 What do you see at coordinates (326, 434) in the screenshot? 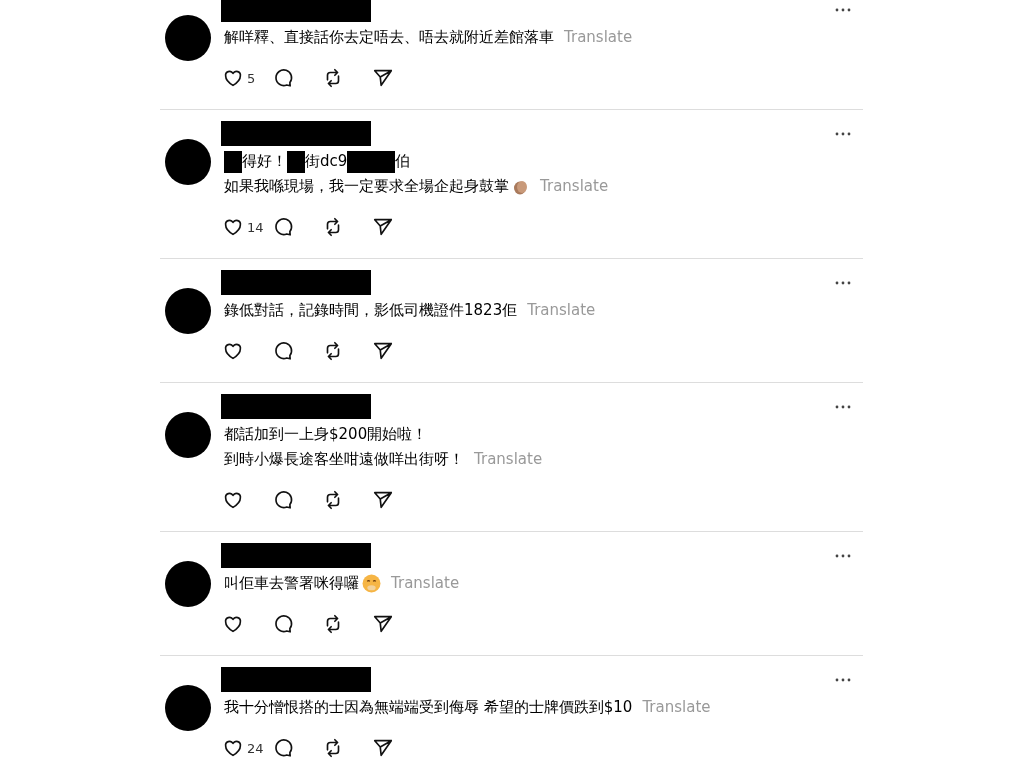
I see `comment-text: 都話加到一上身$200開始啦！` at bounding box center [326, 434].